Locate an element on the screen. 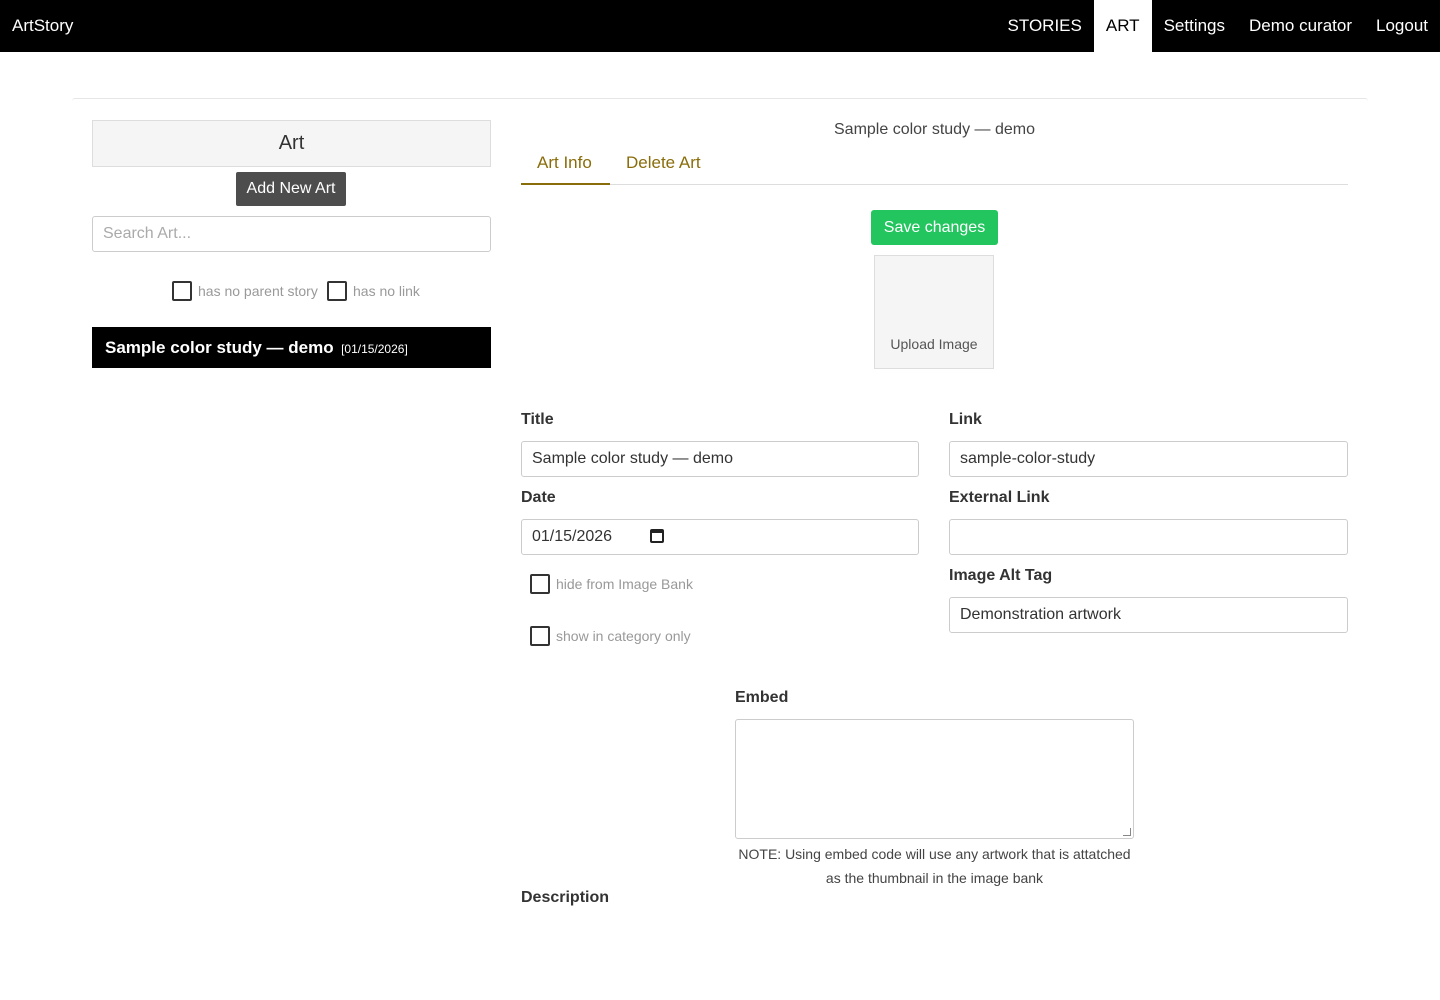 The width and height of the screenshot is (1440, 1000). image-alt-tag-input: Demonstration artwork is located at coordinates (1148, 615).